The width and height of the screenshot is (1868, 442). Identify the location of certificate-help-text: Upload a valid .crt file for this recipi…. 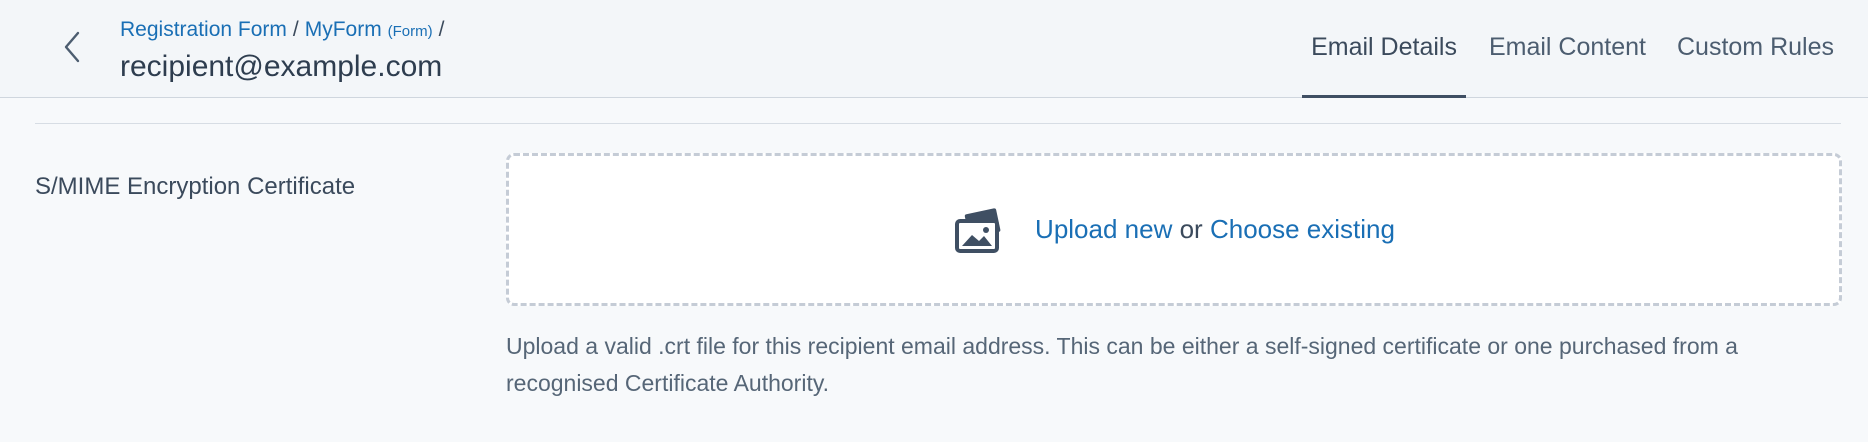
(1122, 364).